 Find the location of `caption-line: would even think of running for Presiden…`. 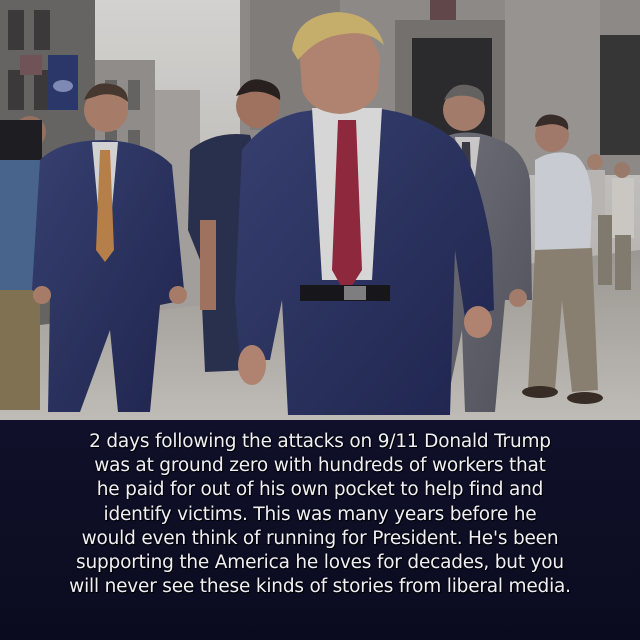

caption-line: would even think of running for Presiden… is located at coordinates (320, 538).